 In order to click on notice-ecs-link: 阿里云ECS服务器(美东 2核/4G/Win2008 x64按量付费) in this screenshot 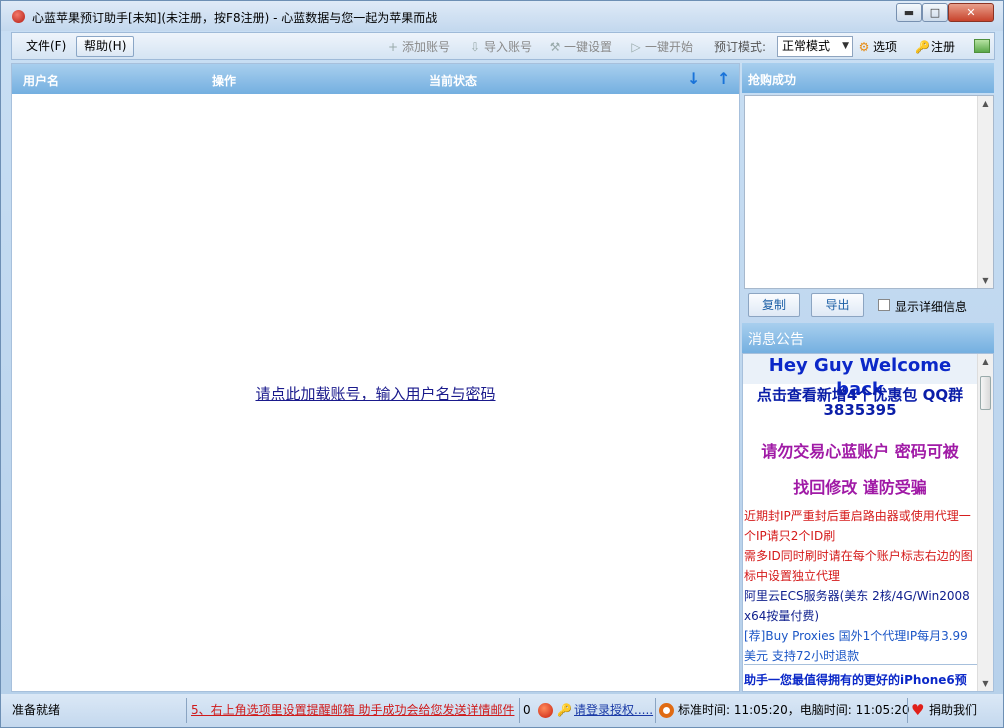, I will do `click(860, 606)`.